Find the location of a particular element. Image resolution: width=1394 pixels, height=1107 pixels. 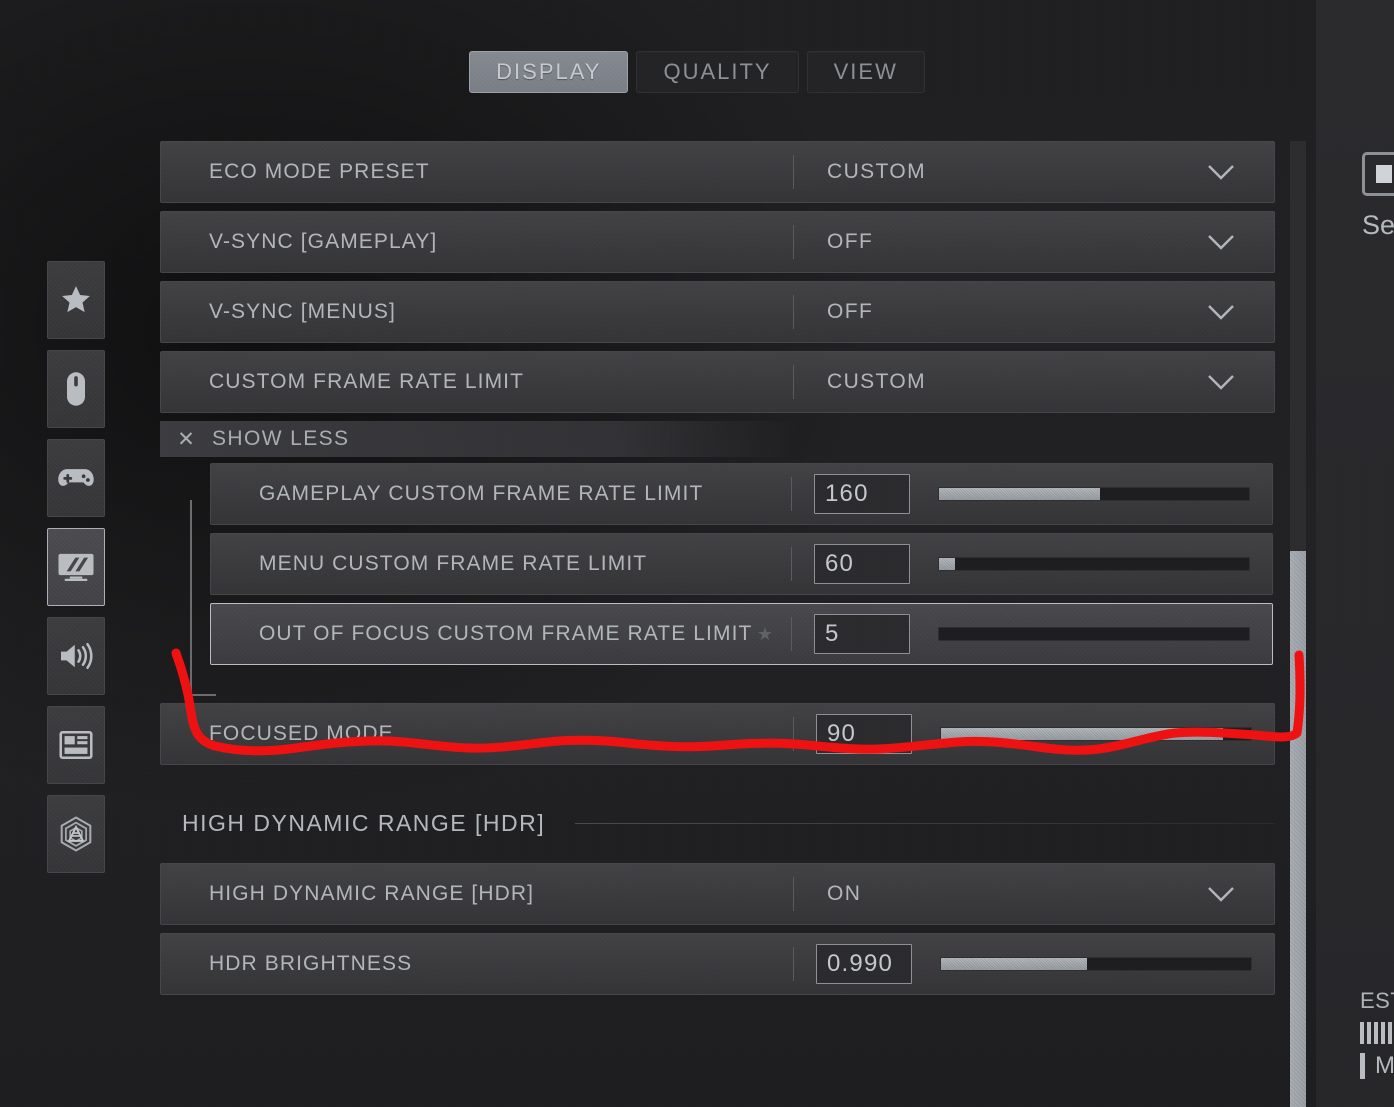

star-icon is located at coordinates (76, 300).